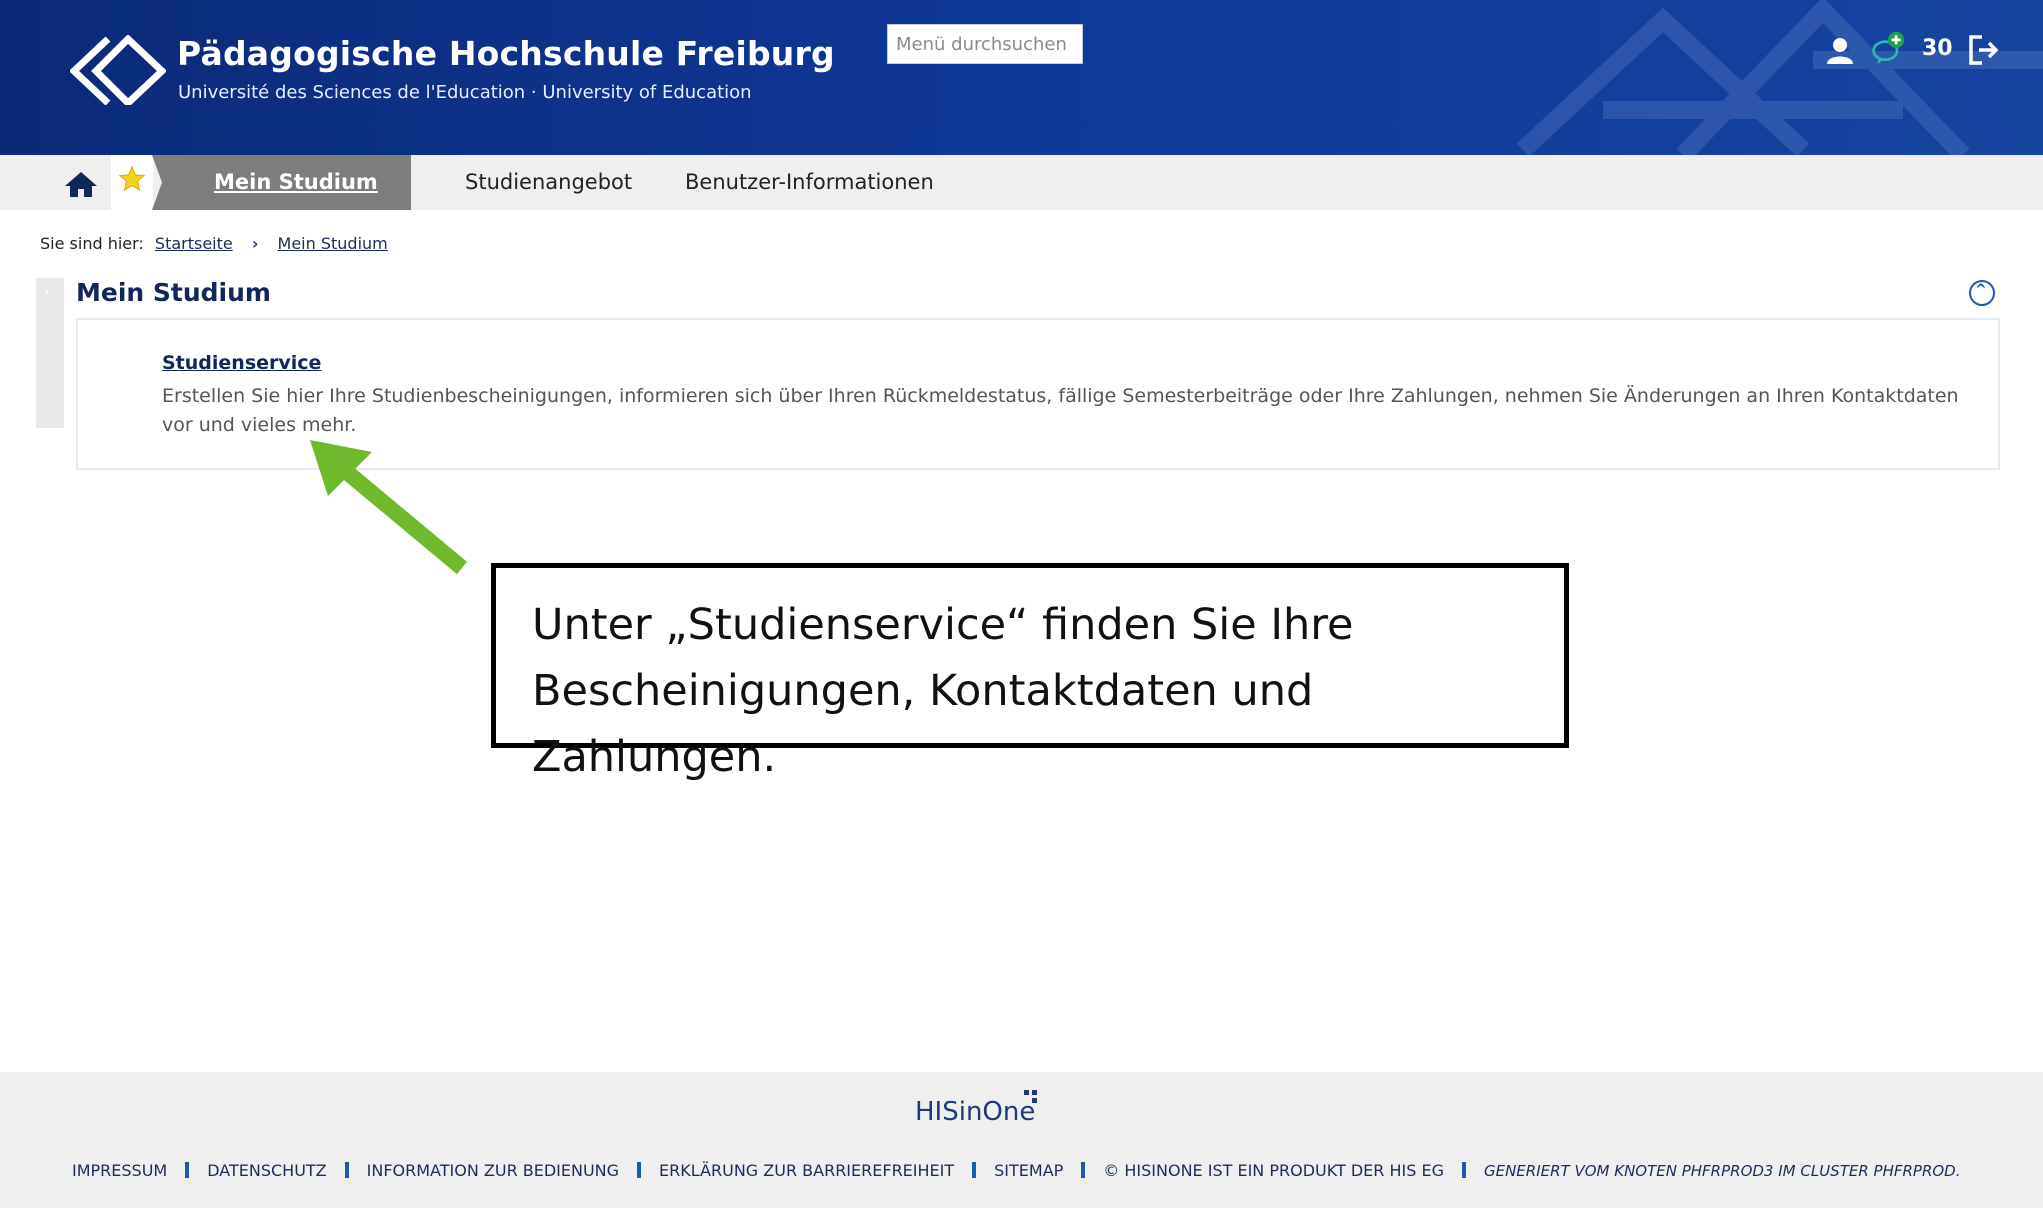 The image size is (2043, 1208). What do you see at coordinates (118, 70) in the screenshot?
I see `logo-icon` at bounding box center [118, 70].